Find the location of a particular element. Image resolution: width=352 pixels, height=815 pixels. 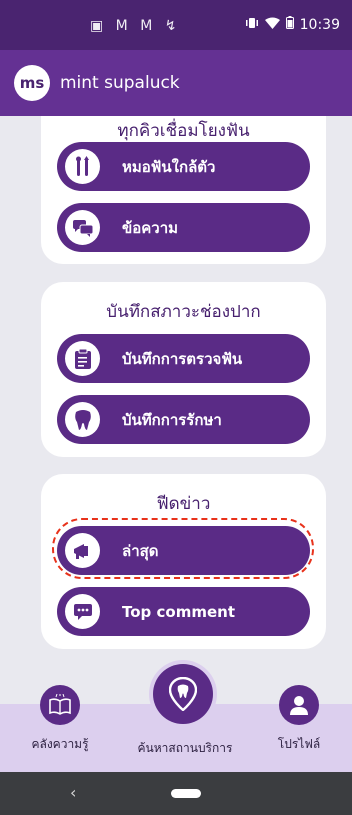

nearby-dentist-button: หมอฟันใกล้ตัว is located at coordinates (183, 166).